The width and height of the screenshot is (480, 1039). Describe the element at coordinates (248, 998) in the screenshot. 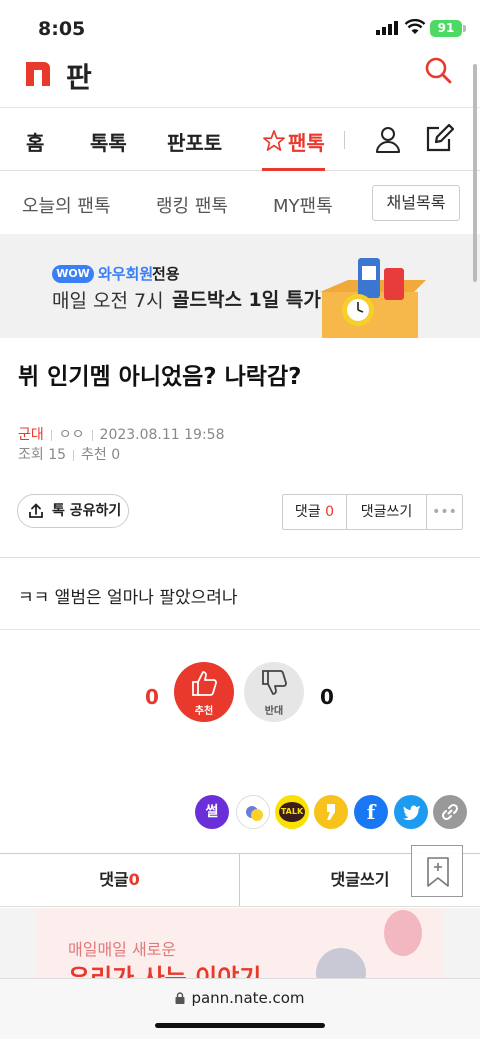

I see `url-text: pann.nate.com` at that location.